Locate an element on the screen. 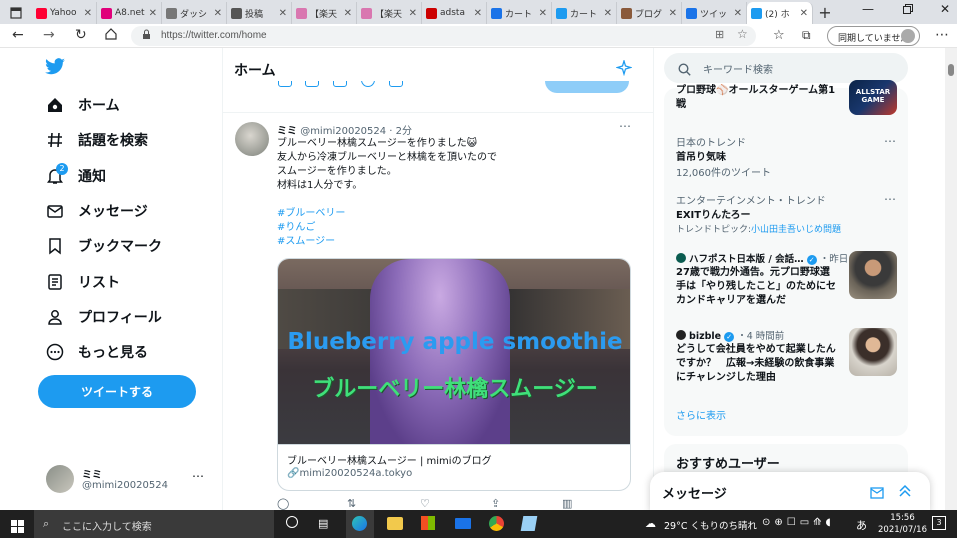  mail-app-icon is located at coordinates (463, 523).